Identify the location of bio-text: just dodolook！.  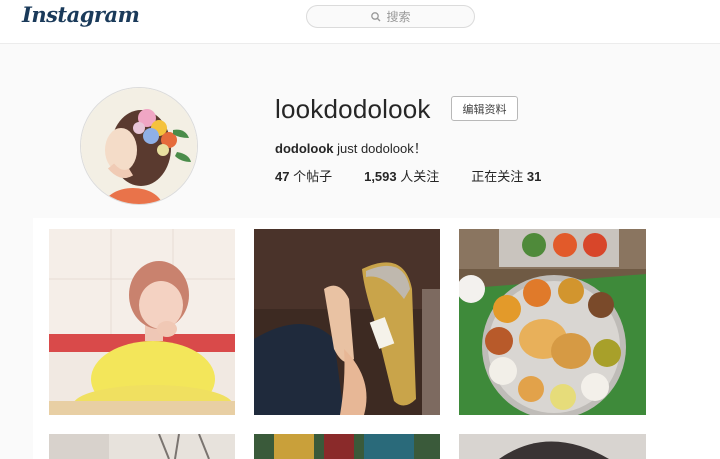
(380, 148).